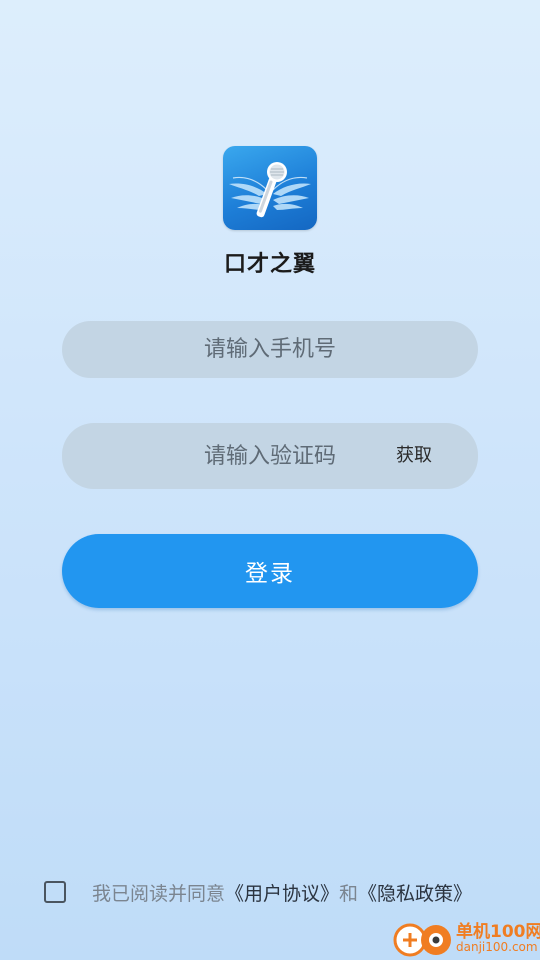 The height and width of the screenshot is (960, 540). Describe the element at coordinates (270, 571) in the screenshot. I see `login-button: 登录` at that location.